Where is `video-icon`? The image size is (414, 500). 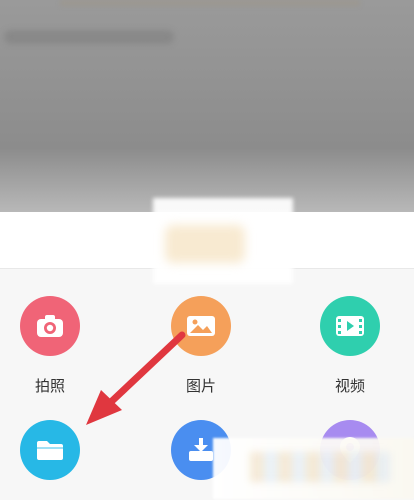 video-icon is located at coordinates (350, 326).